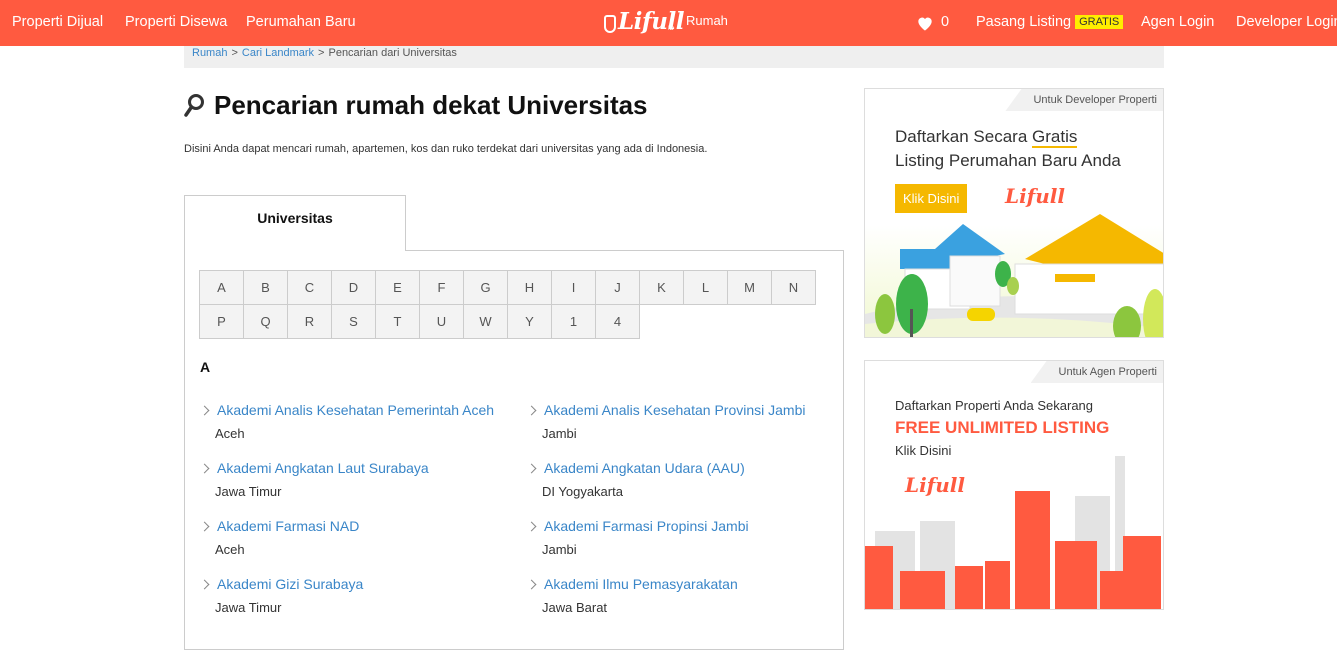  Describe the element at coordinates (301, 22) in the screenshot. I see `nav-perumahan-baru: Perumahan Baru` at that location.